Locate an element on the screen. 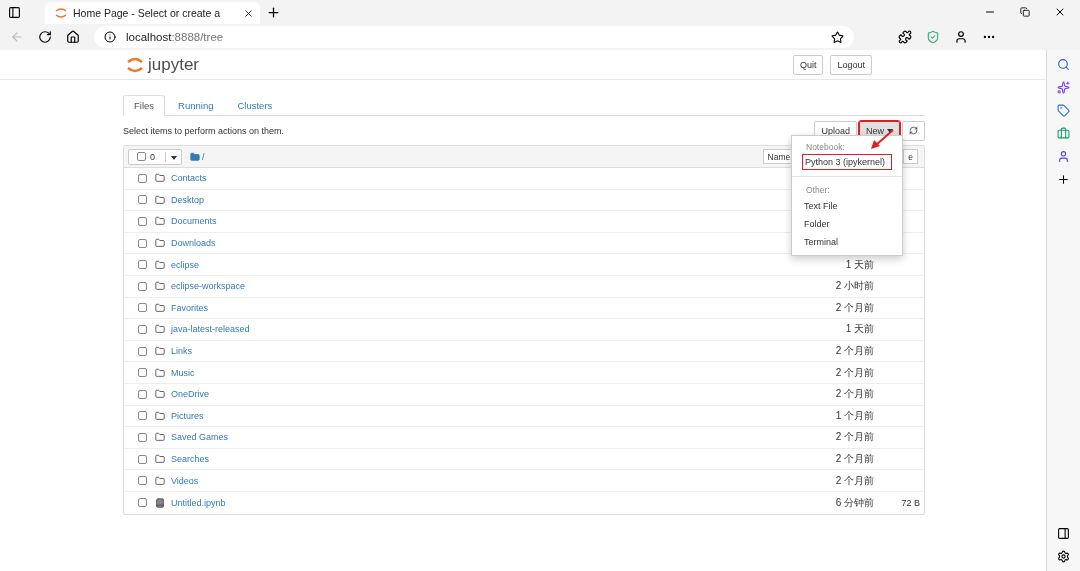 This screenshot has height=571, width=1080. shield-icon is located at coordinates (933, 37).